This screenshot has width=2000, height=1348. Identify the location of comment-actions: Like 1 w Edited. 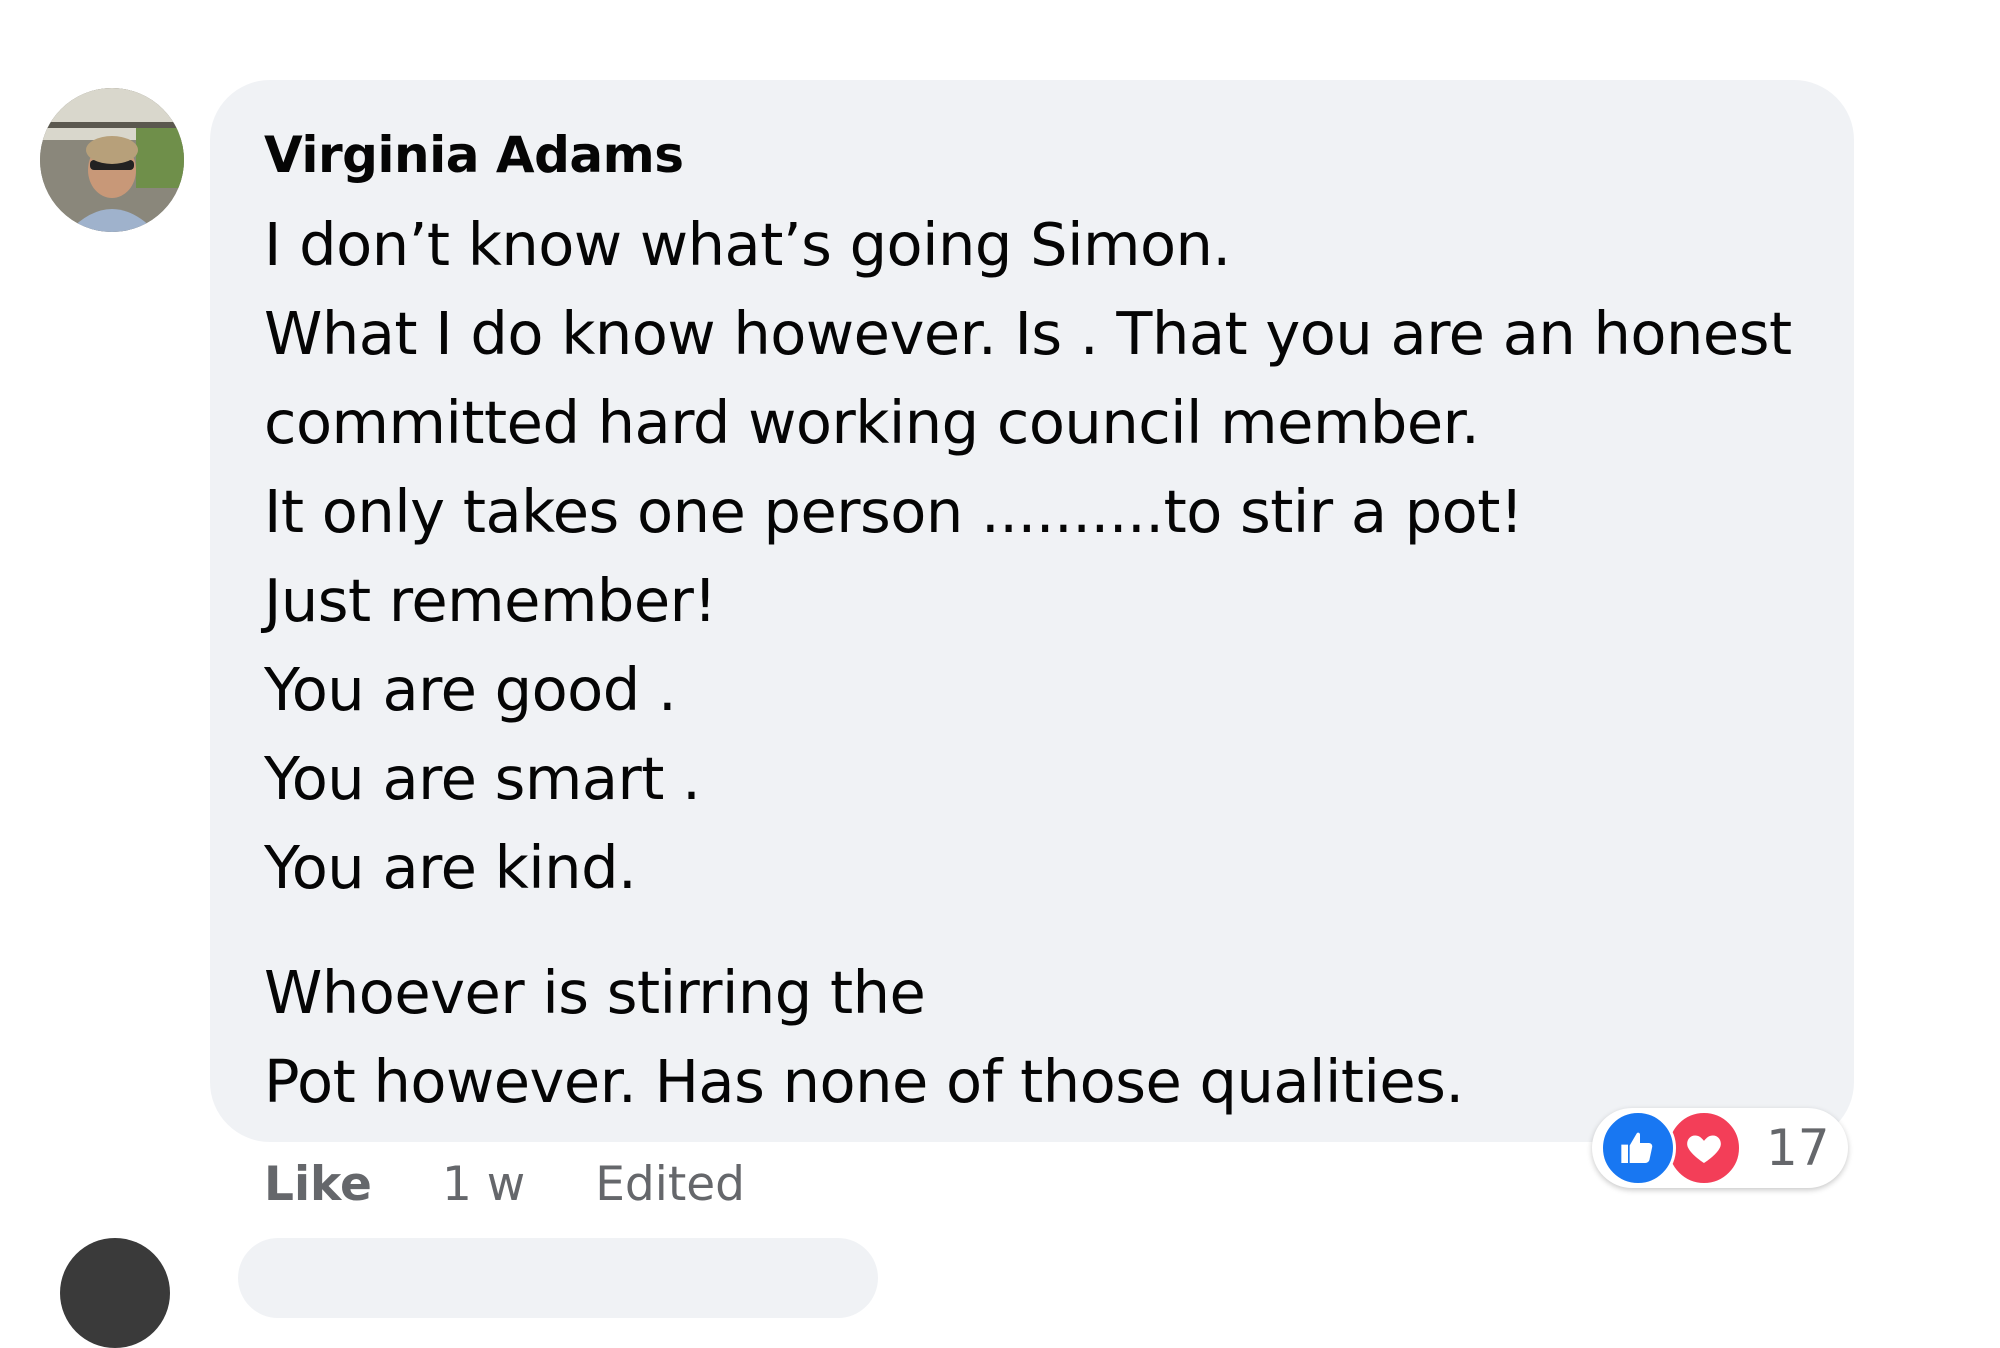
(504, 1184).